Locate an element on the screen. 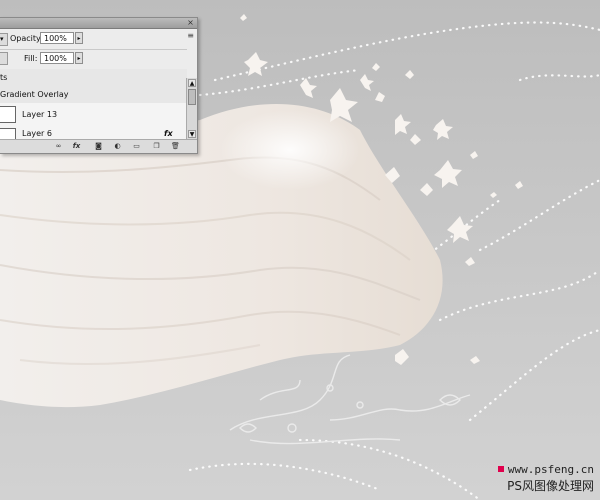 Image resolution: width=600 pixels, height=500 pixels. opacity-dropdown-arrow: ▸ is located at coordinates (79, 38).